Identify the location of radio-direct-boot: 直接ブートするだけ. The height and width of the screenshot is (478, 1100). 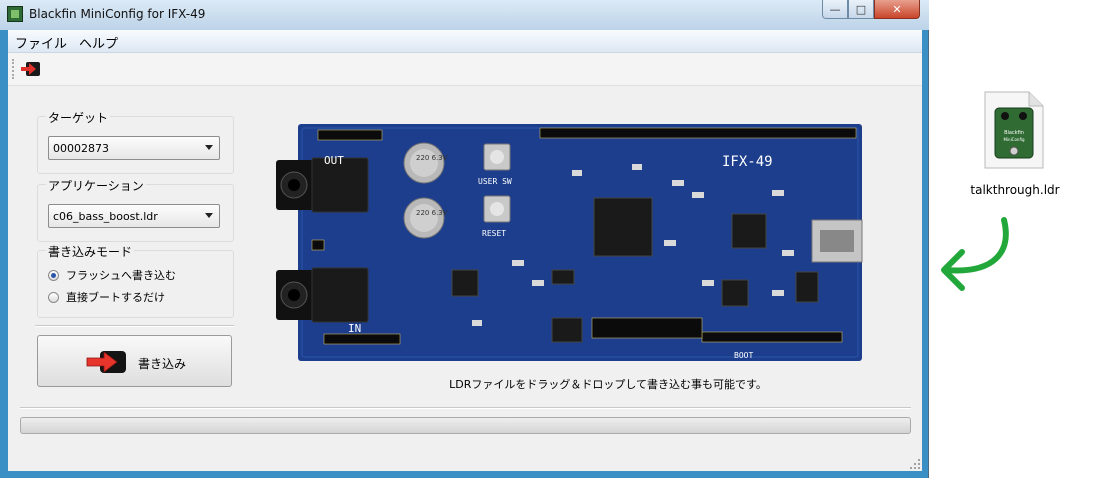
(106, 297).